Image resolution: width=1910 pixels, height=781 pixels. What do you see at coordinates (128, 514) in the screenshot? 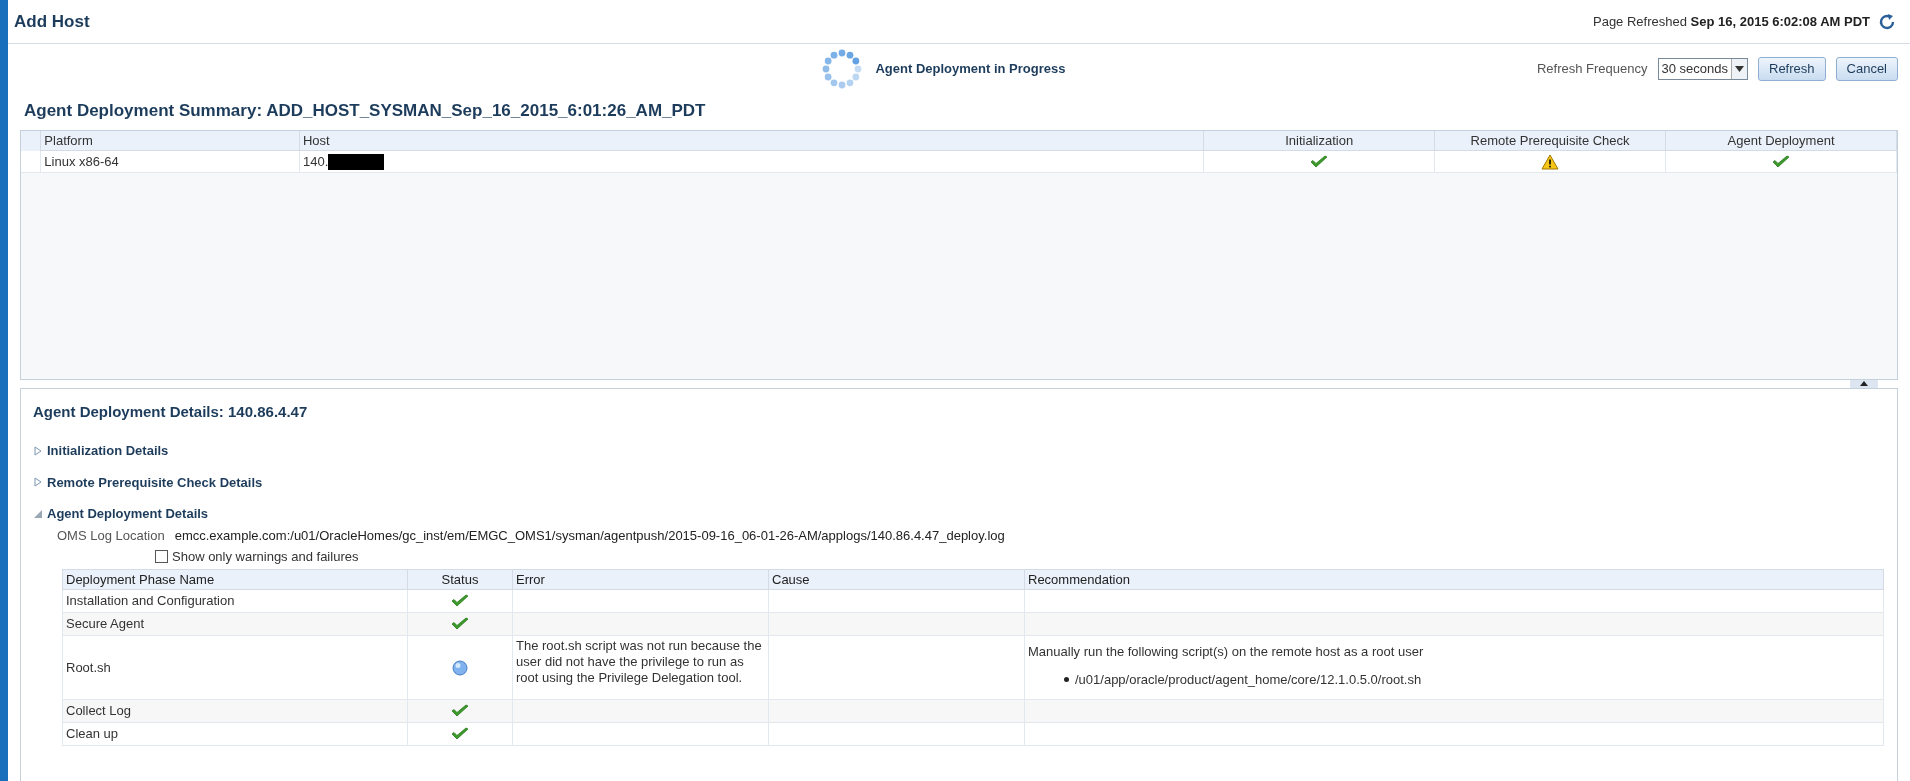
I see `section-toggle: Agent Deployment Details` at bounding box center [128, 514].